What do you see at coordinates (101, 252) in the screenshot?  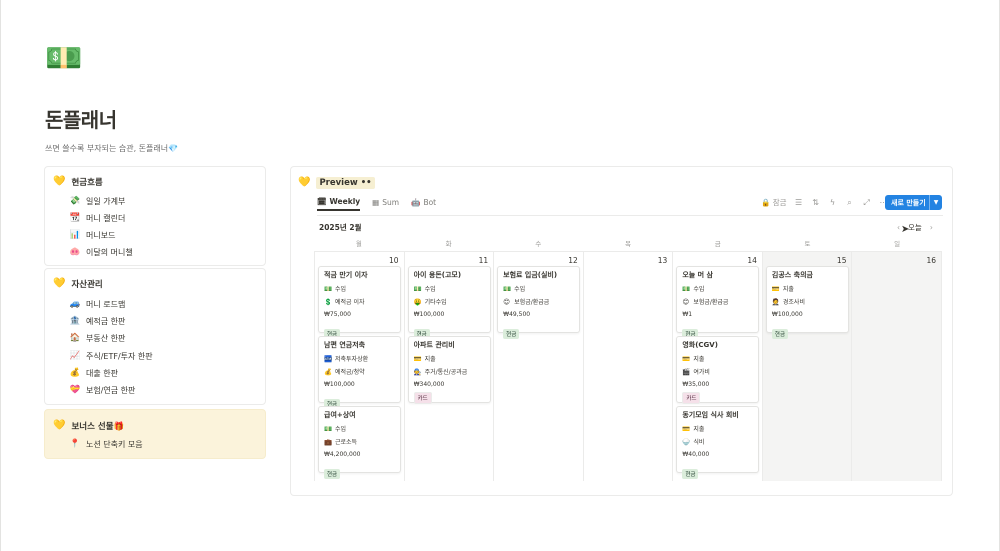 I see `link-monthly-challenge: 🐽 이달의 머니챌` at bounding box center [101, 252].